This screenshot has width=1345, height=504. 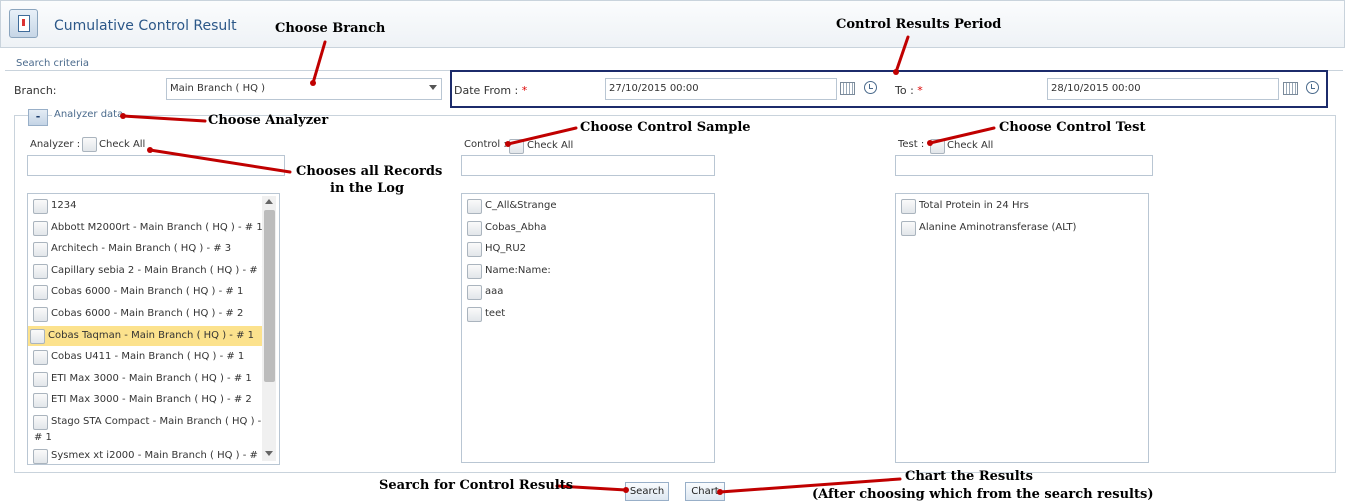 What do you see at coordinates (919, 24) in the screenshot?
I see `annotation-control-results-period: Control Results Period` at bounding box center [919, 24].